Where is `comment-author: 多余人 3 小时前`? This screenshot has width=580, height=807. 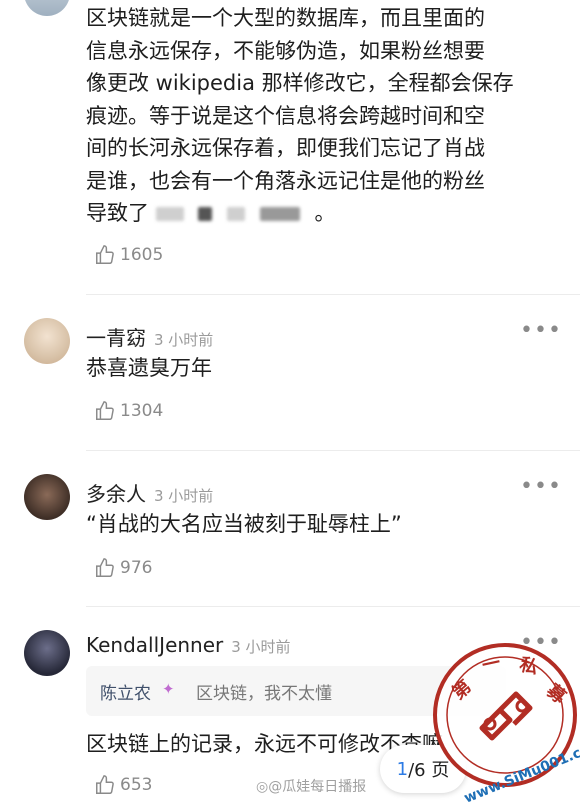
comment-author: 多余人 3 小时前 is located at coordinates (149, 492).